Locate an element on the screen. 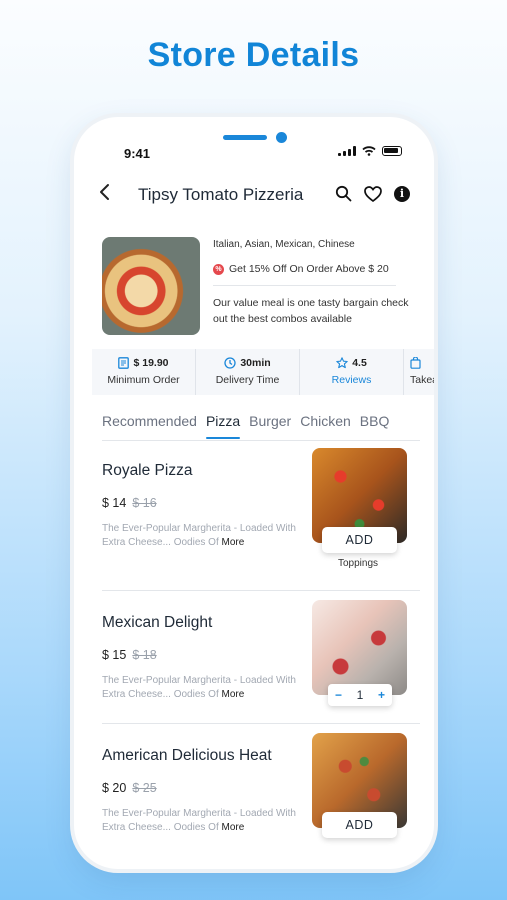 The image size is (507, 900). heart-icon is located at coordinates (373, 193).